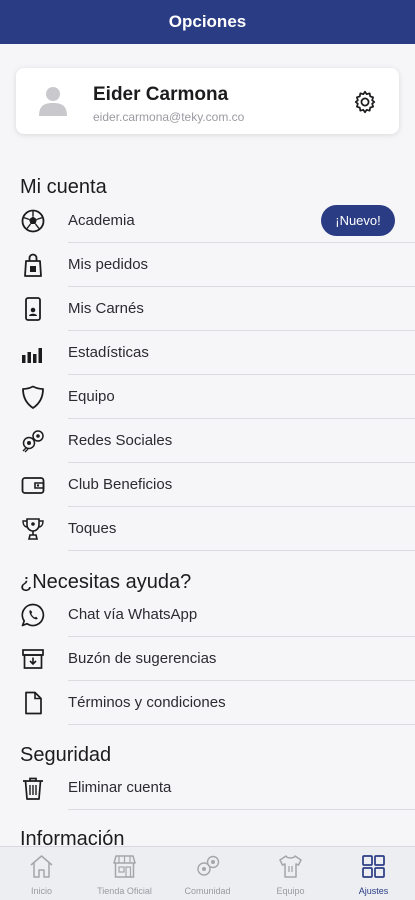 Image resolution: width=415 pixels, height=900 pixels. What do you see at coordinates (41, 891) in the screenshot?
I see `tab-label: Inicio` at bounding box center [41, 891].